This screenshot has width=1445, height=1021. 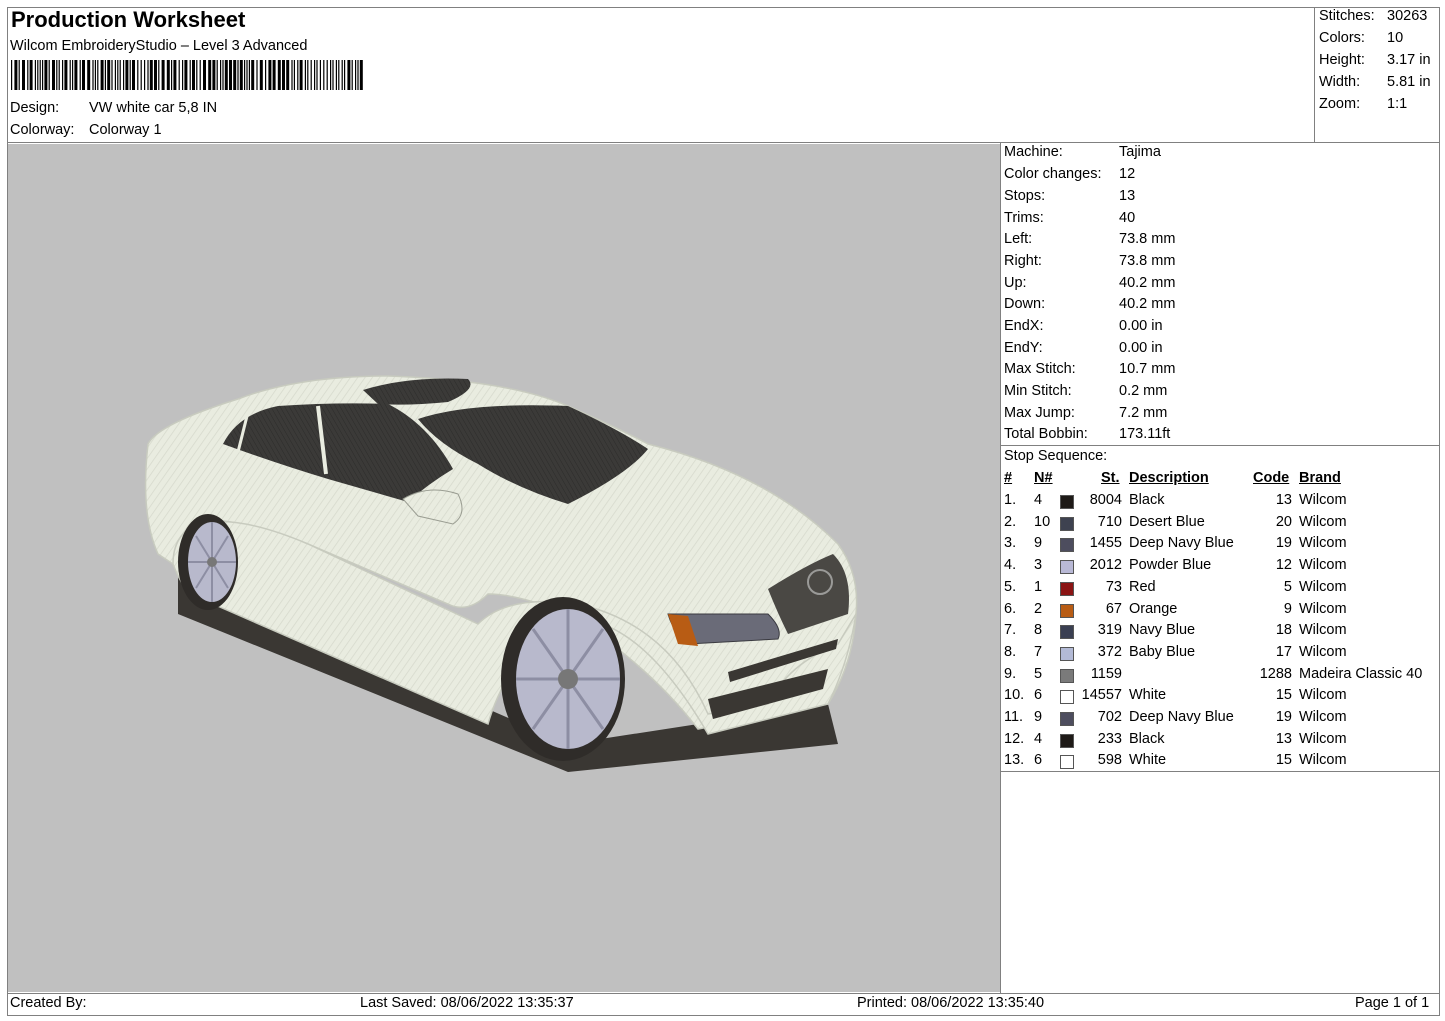 I want to click on table-row: 2. 10 710 Desert Blue 20 Wilcom, so click(x=1222, y=525).